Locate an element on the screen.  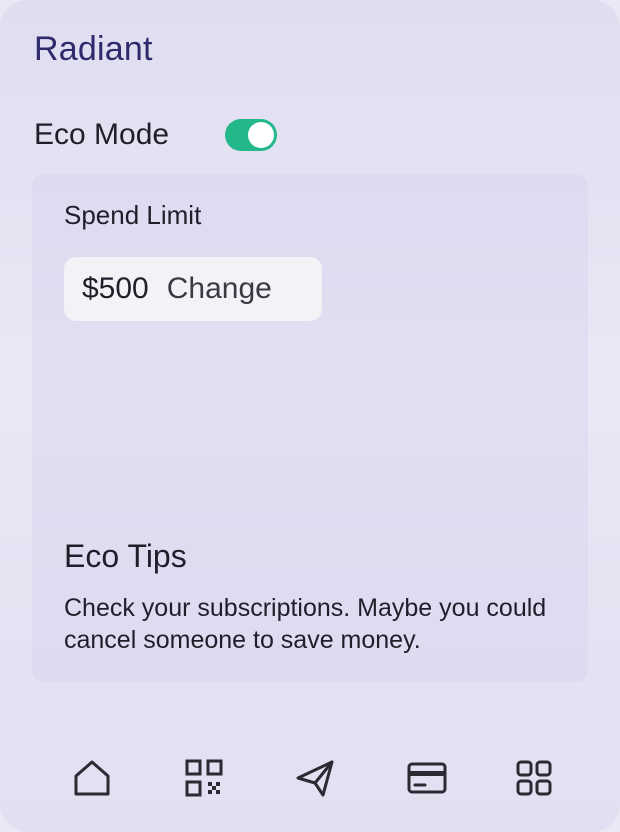
grid-icon is located at coordinates (534, 778).